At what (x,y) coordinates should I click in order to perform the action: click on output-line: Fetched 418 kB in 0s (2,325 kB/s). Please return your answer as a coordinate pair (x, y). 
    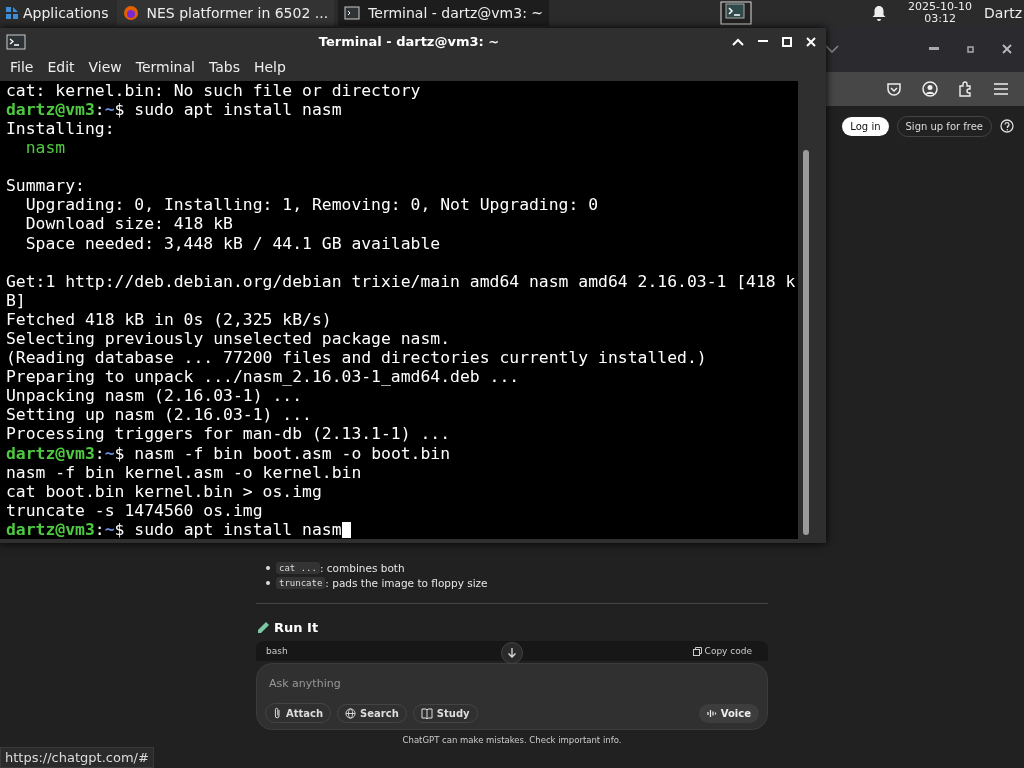
    Looking at the image, I should click on (169, 319).